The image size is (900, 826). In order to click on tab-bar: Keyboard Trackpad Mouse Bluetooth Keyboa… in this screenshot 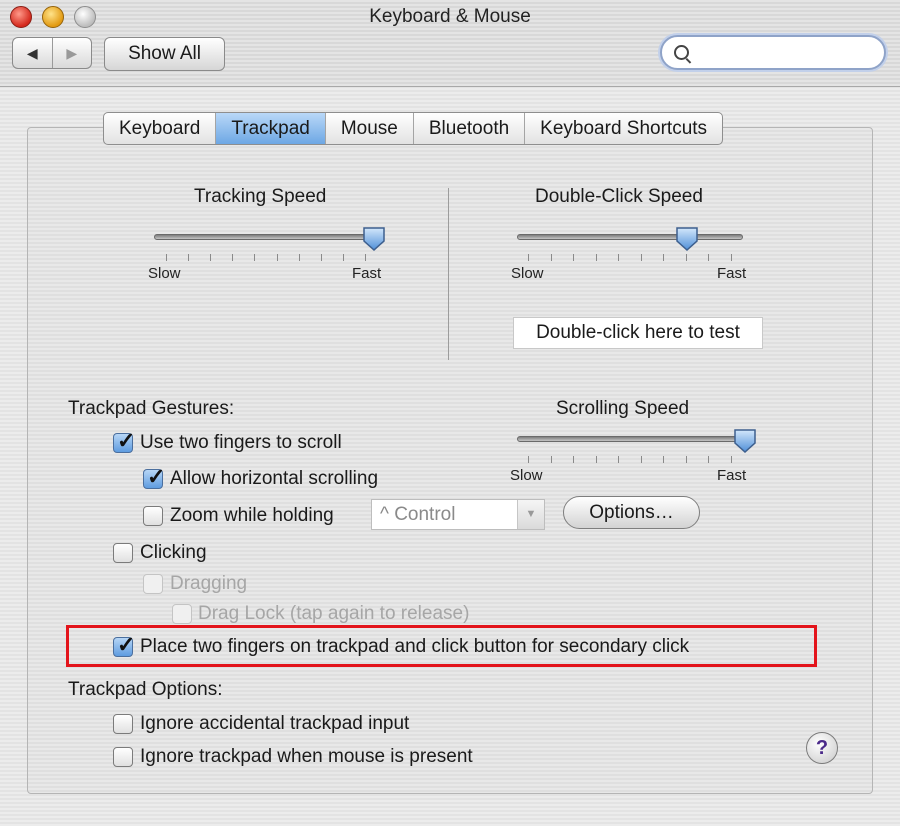, I will do `click(413, 128)`.